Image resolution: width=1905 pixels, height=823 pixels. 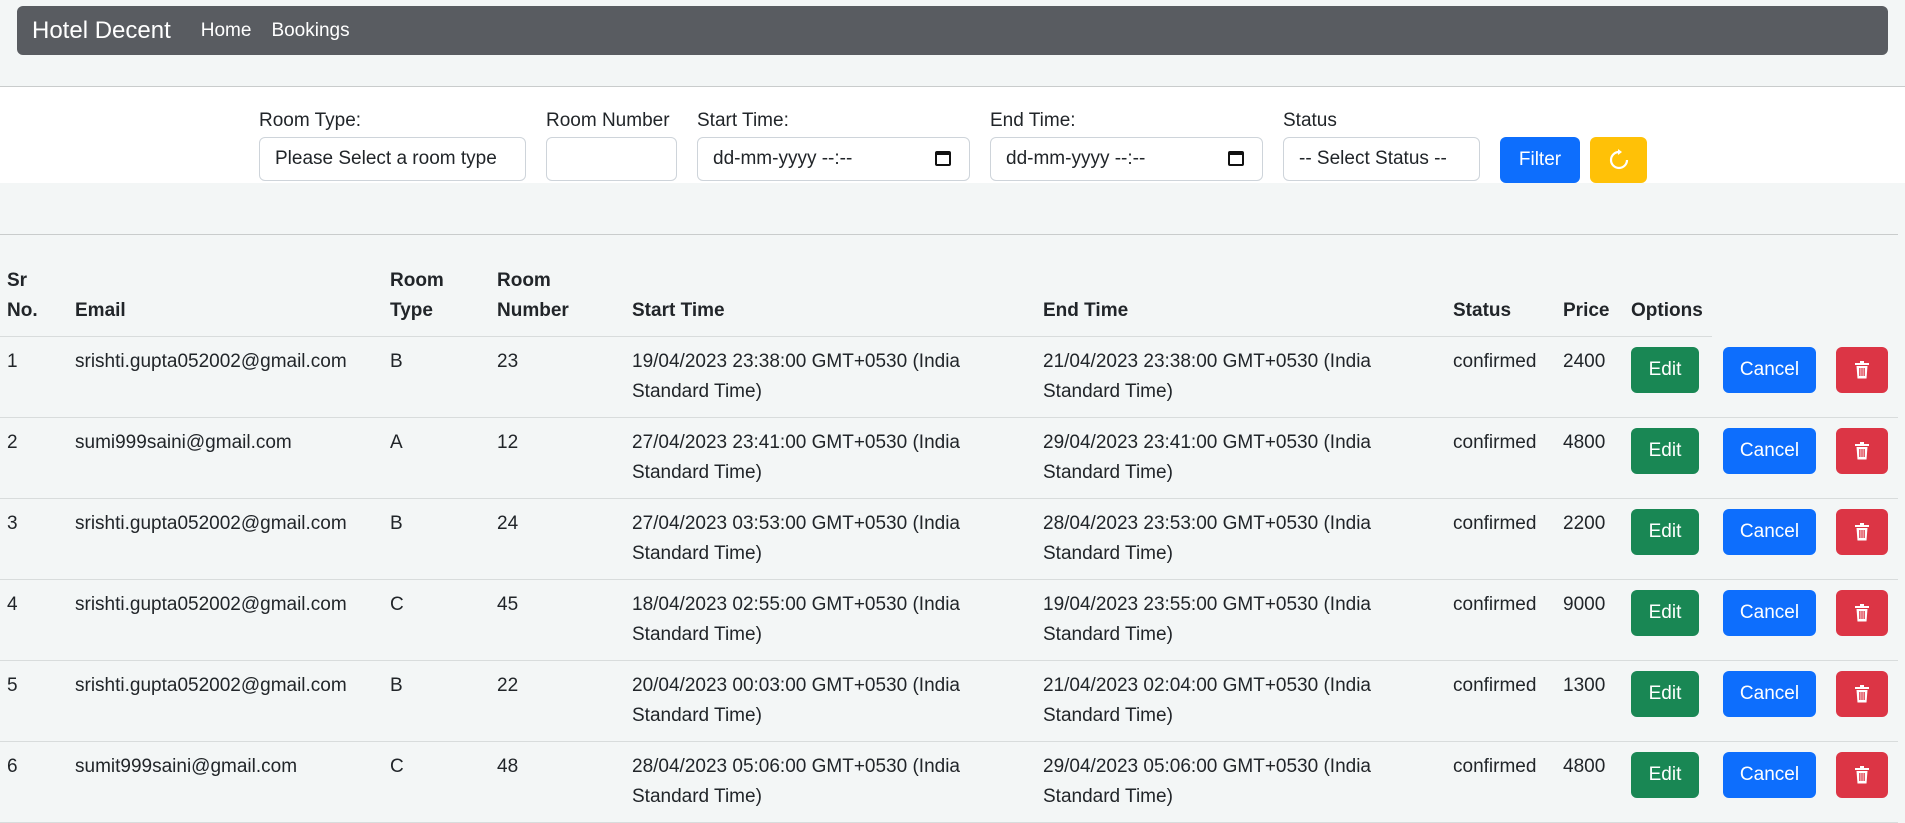 What do you see at coordinates (100, 310) in the screenshot?
I see `header-email: Email` at bounding box center [100, 310].